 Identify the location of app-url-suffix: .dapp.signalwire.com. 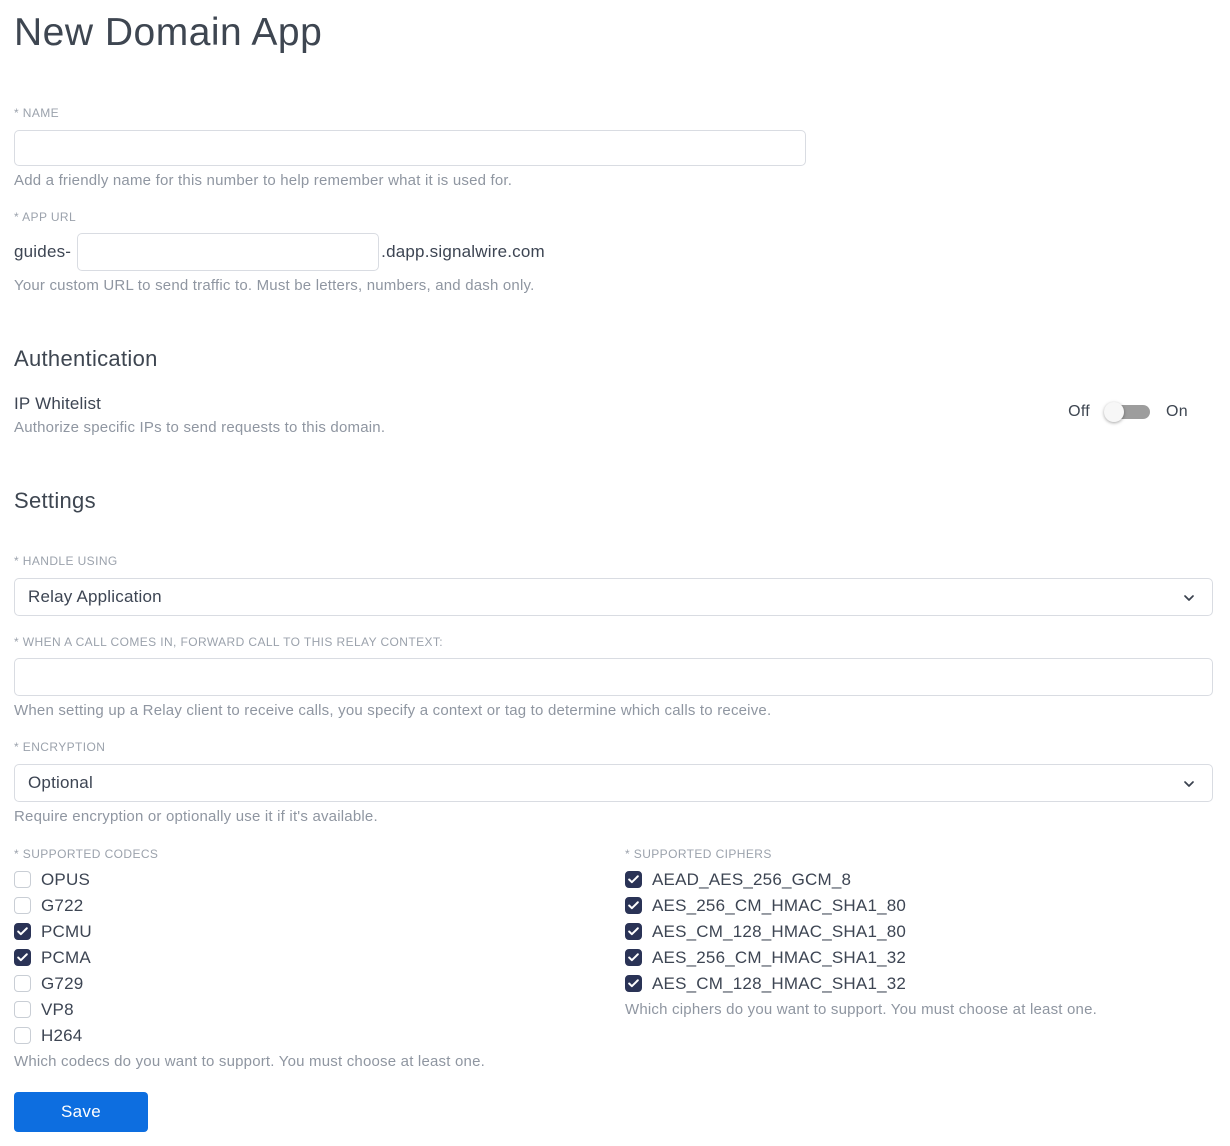
(463, 251).